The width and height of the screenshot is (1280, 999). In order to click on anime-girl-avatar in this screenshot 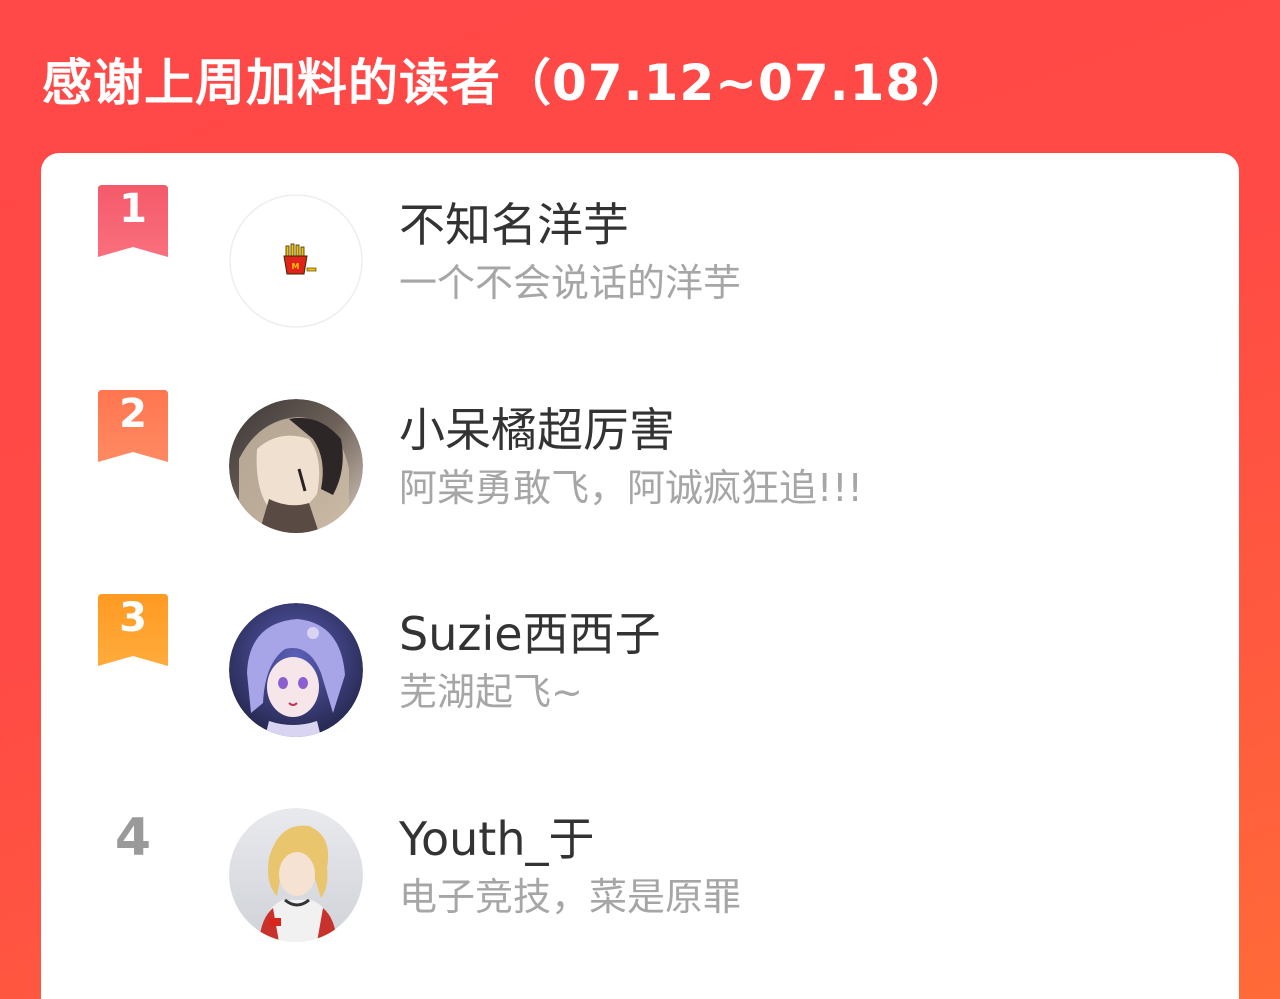, I will do `click(296, 670)`.